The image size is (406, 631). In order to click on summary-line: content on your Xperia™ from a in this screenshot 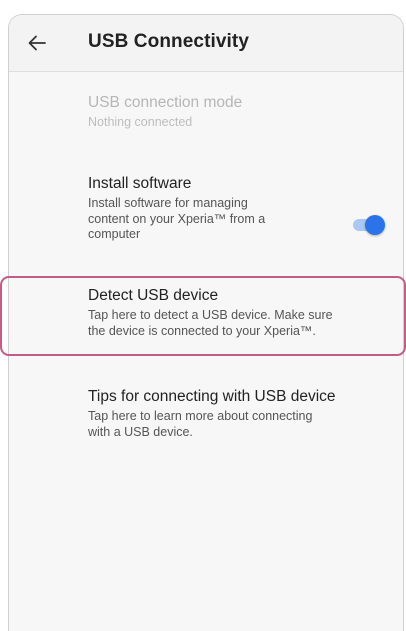, I will do `click(177, 218)`.